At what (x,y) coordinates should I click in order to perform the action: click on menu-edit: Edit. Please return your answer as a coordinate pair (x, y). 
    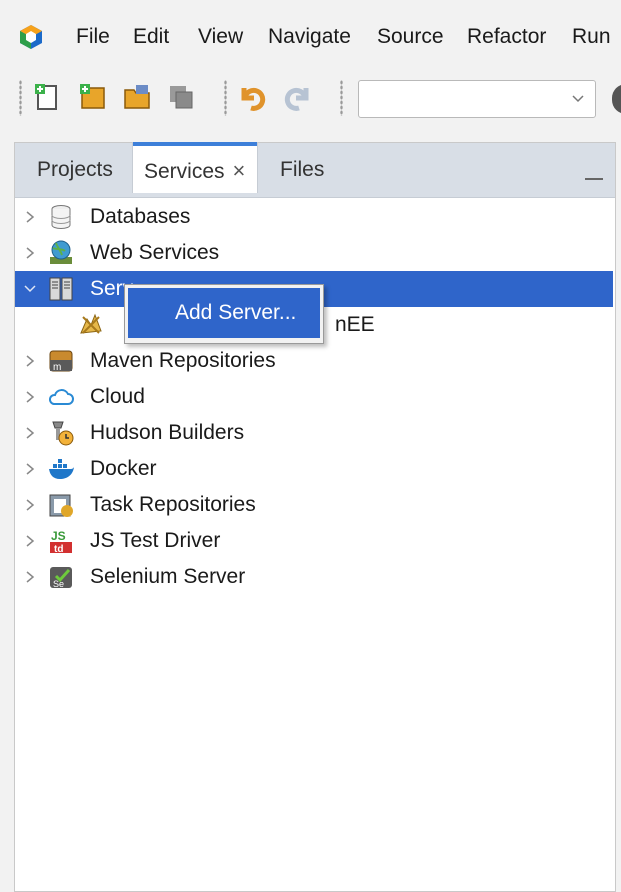
    Looking at the image, I should click on (151, 37).